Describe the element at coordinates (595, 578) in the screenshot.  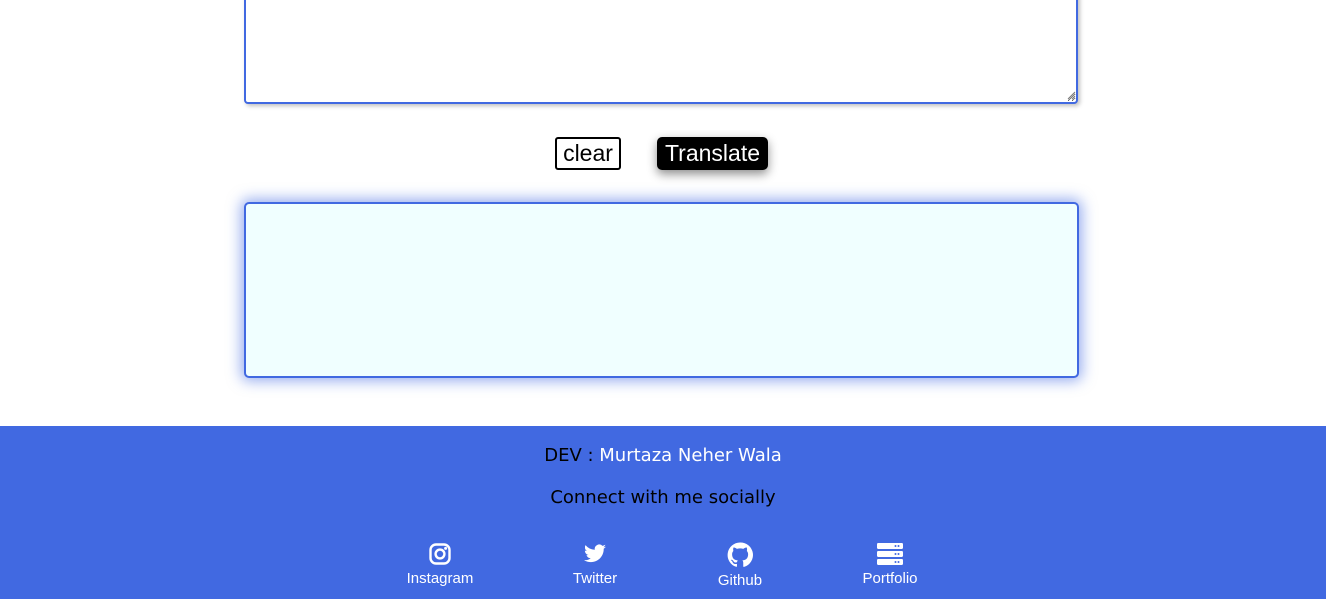
I see `social-link-label: Twitter` at that location.